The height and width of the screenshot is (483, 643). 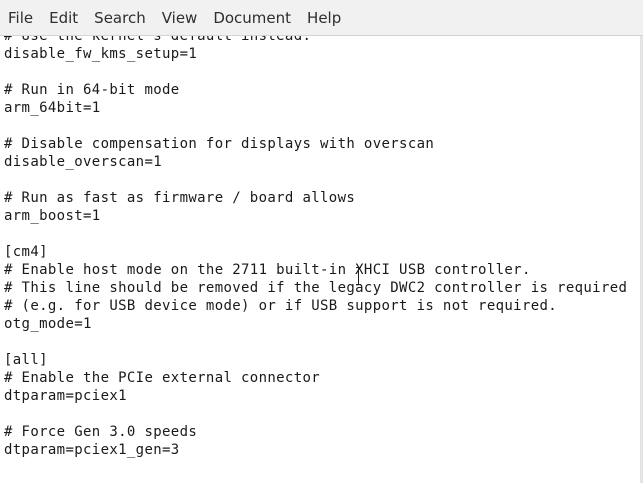 I want to click on menu-file: File, so click(x=20, y=18).